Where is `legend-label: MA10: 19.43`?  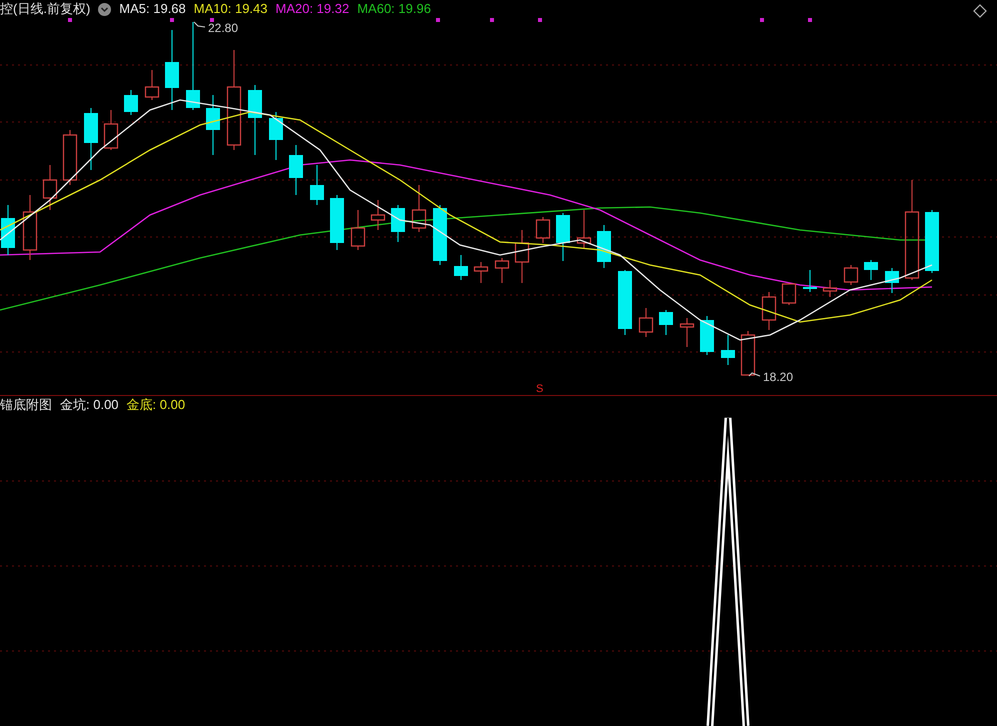
legend-label: MA10: 19.43 is located at coordinates (231, 9).